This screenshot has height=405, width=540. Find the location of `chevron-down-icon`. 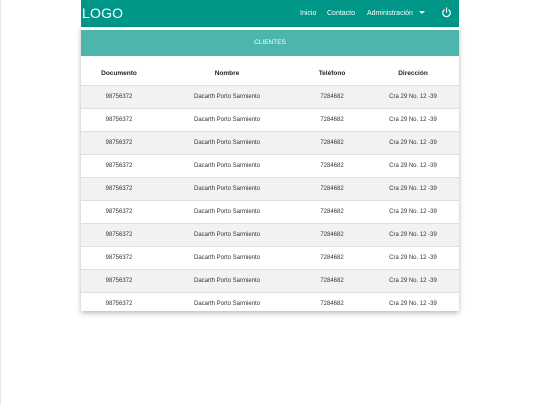

chevron-down-icon is located at coordinates (422, 12).